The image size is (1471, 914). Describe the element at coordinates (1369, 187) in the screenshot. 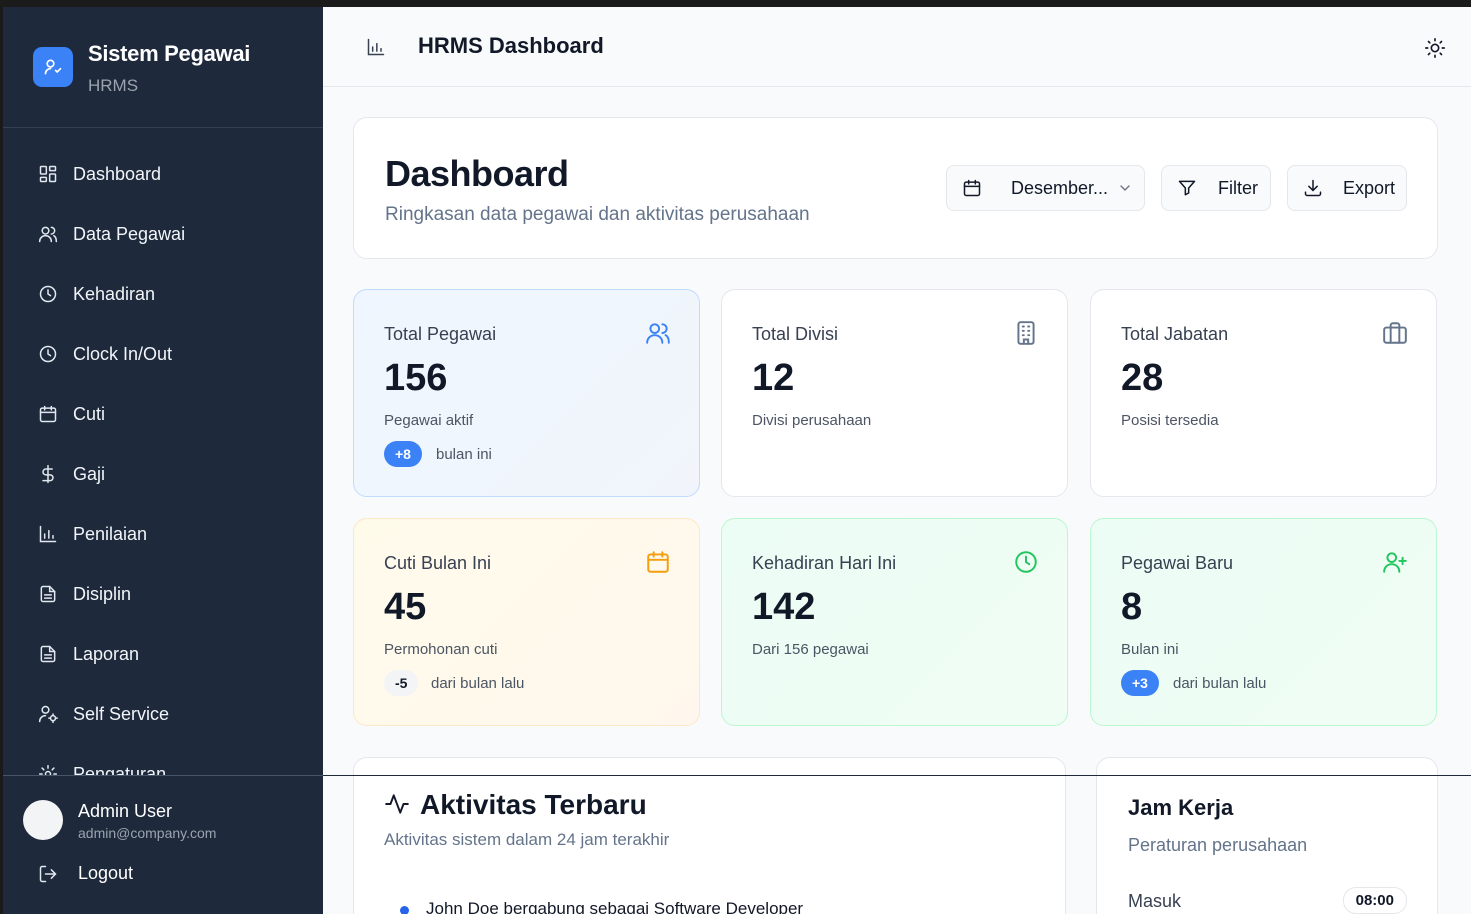

I see `export-label: Export` at that location.